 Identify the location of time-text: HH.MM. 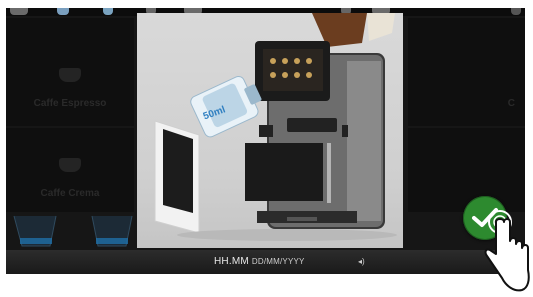
(231, 261).